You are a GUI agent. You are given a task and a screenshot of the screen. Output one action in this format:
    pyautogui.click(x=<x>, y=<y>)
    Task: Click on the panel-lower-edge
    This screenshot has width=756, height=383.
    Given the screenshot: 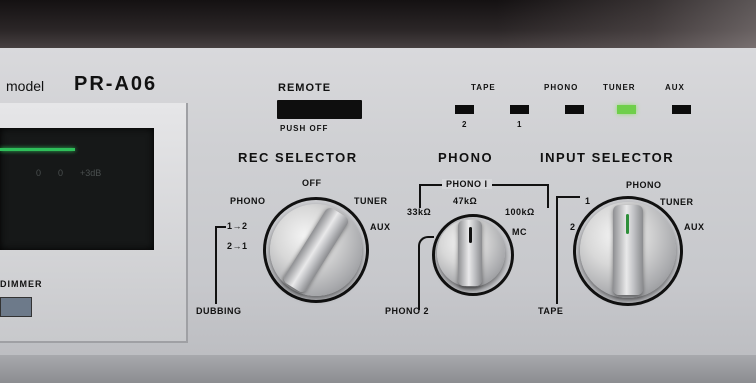 What is the action you would take?
    pyautogui.click(x=378, y=369)
    